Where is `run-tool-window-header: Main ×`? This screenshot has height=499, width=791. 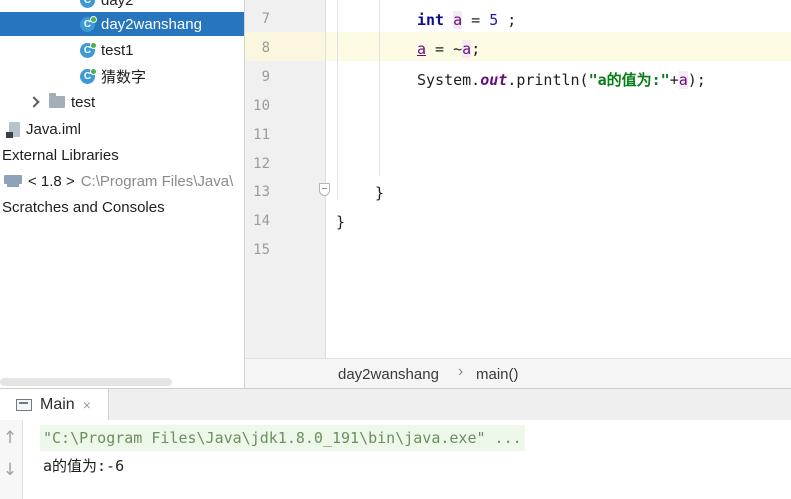
run-tool-window-header: Main × is located at coordinates (395, 404).